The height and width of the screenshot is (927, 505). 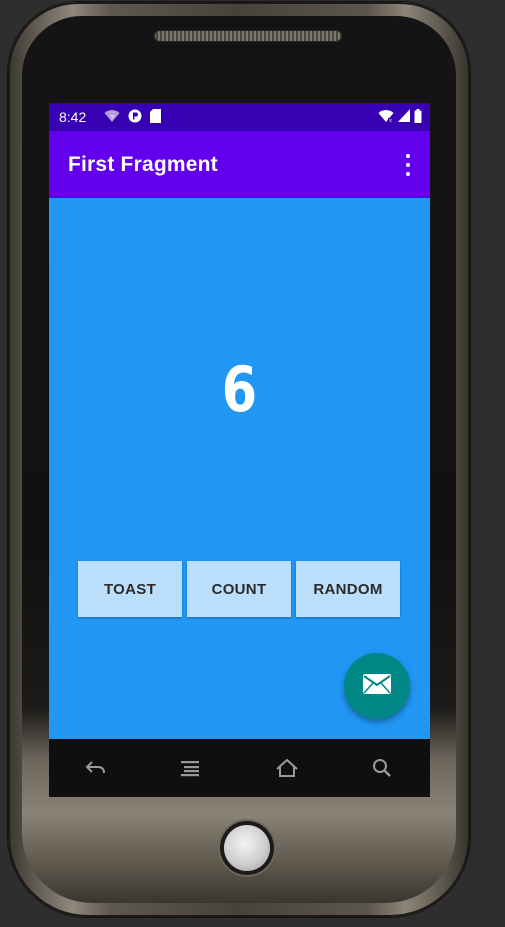 What do you see at coordinates (348, 589) in the screenshot?
I see `random-button: RANDOM` at bounding box center [348, 589].